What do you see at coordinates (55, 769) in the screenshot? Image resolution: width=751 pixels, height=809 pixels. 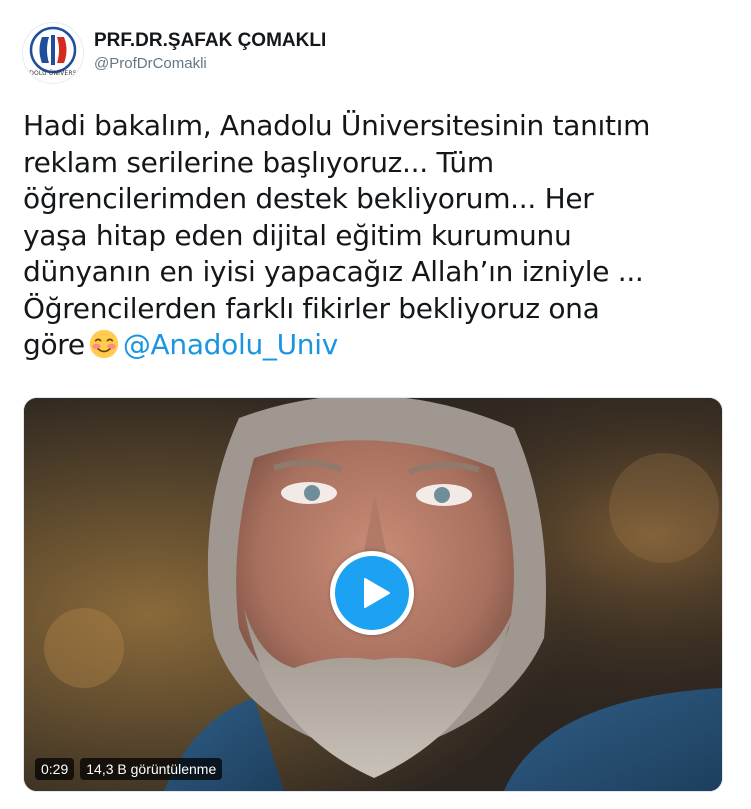 I see `video-duration-badge: 0:29` at bounding box center [55, 769].